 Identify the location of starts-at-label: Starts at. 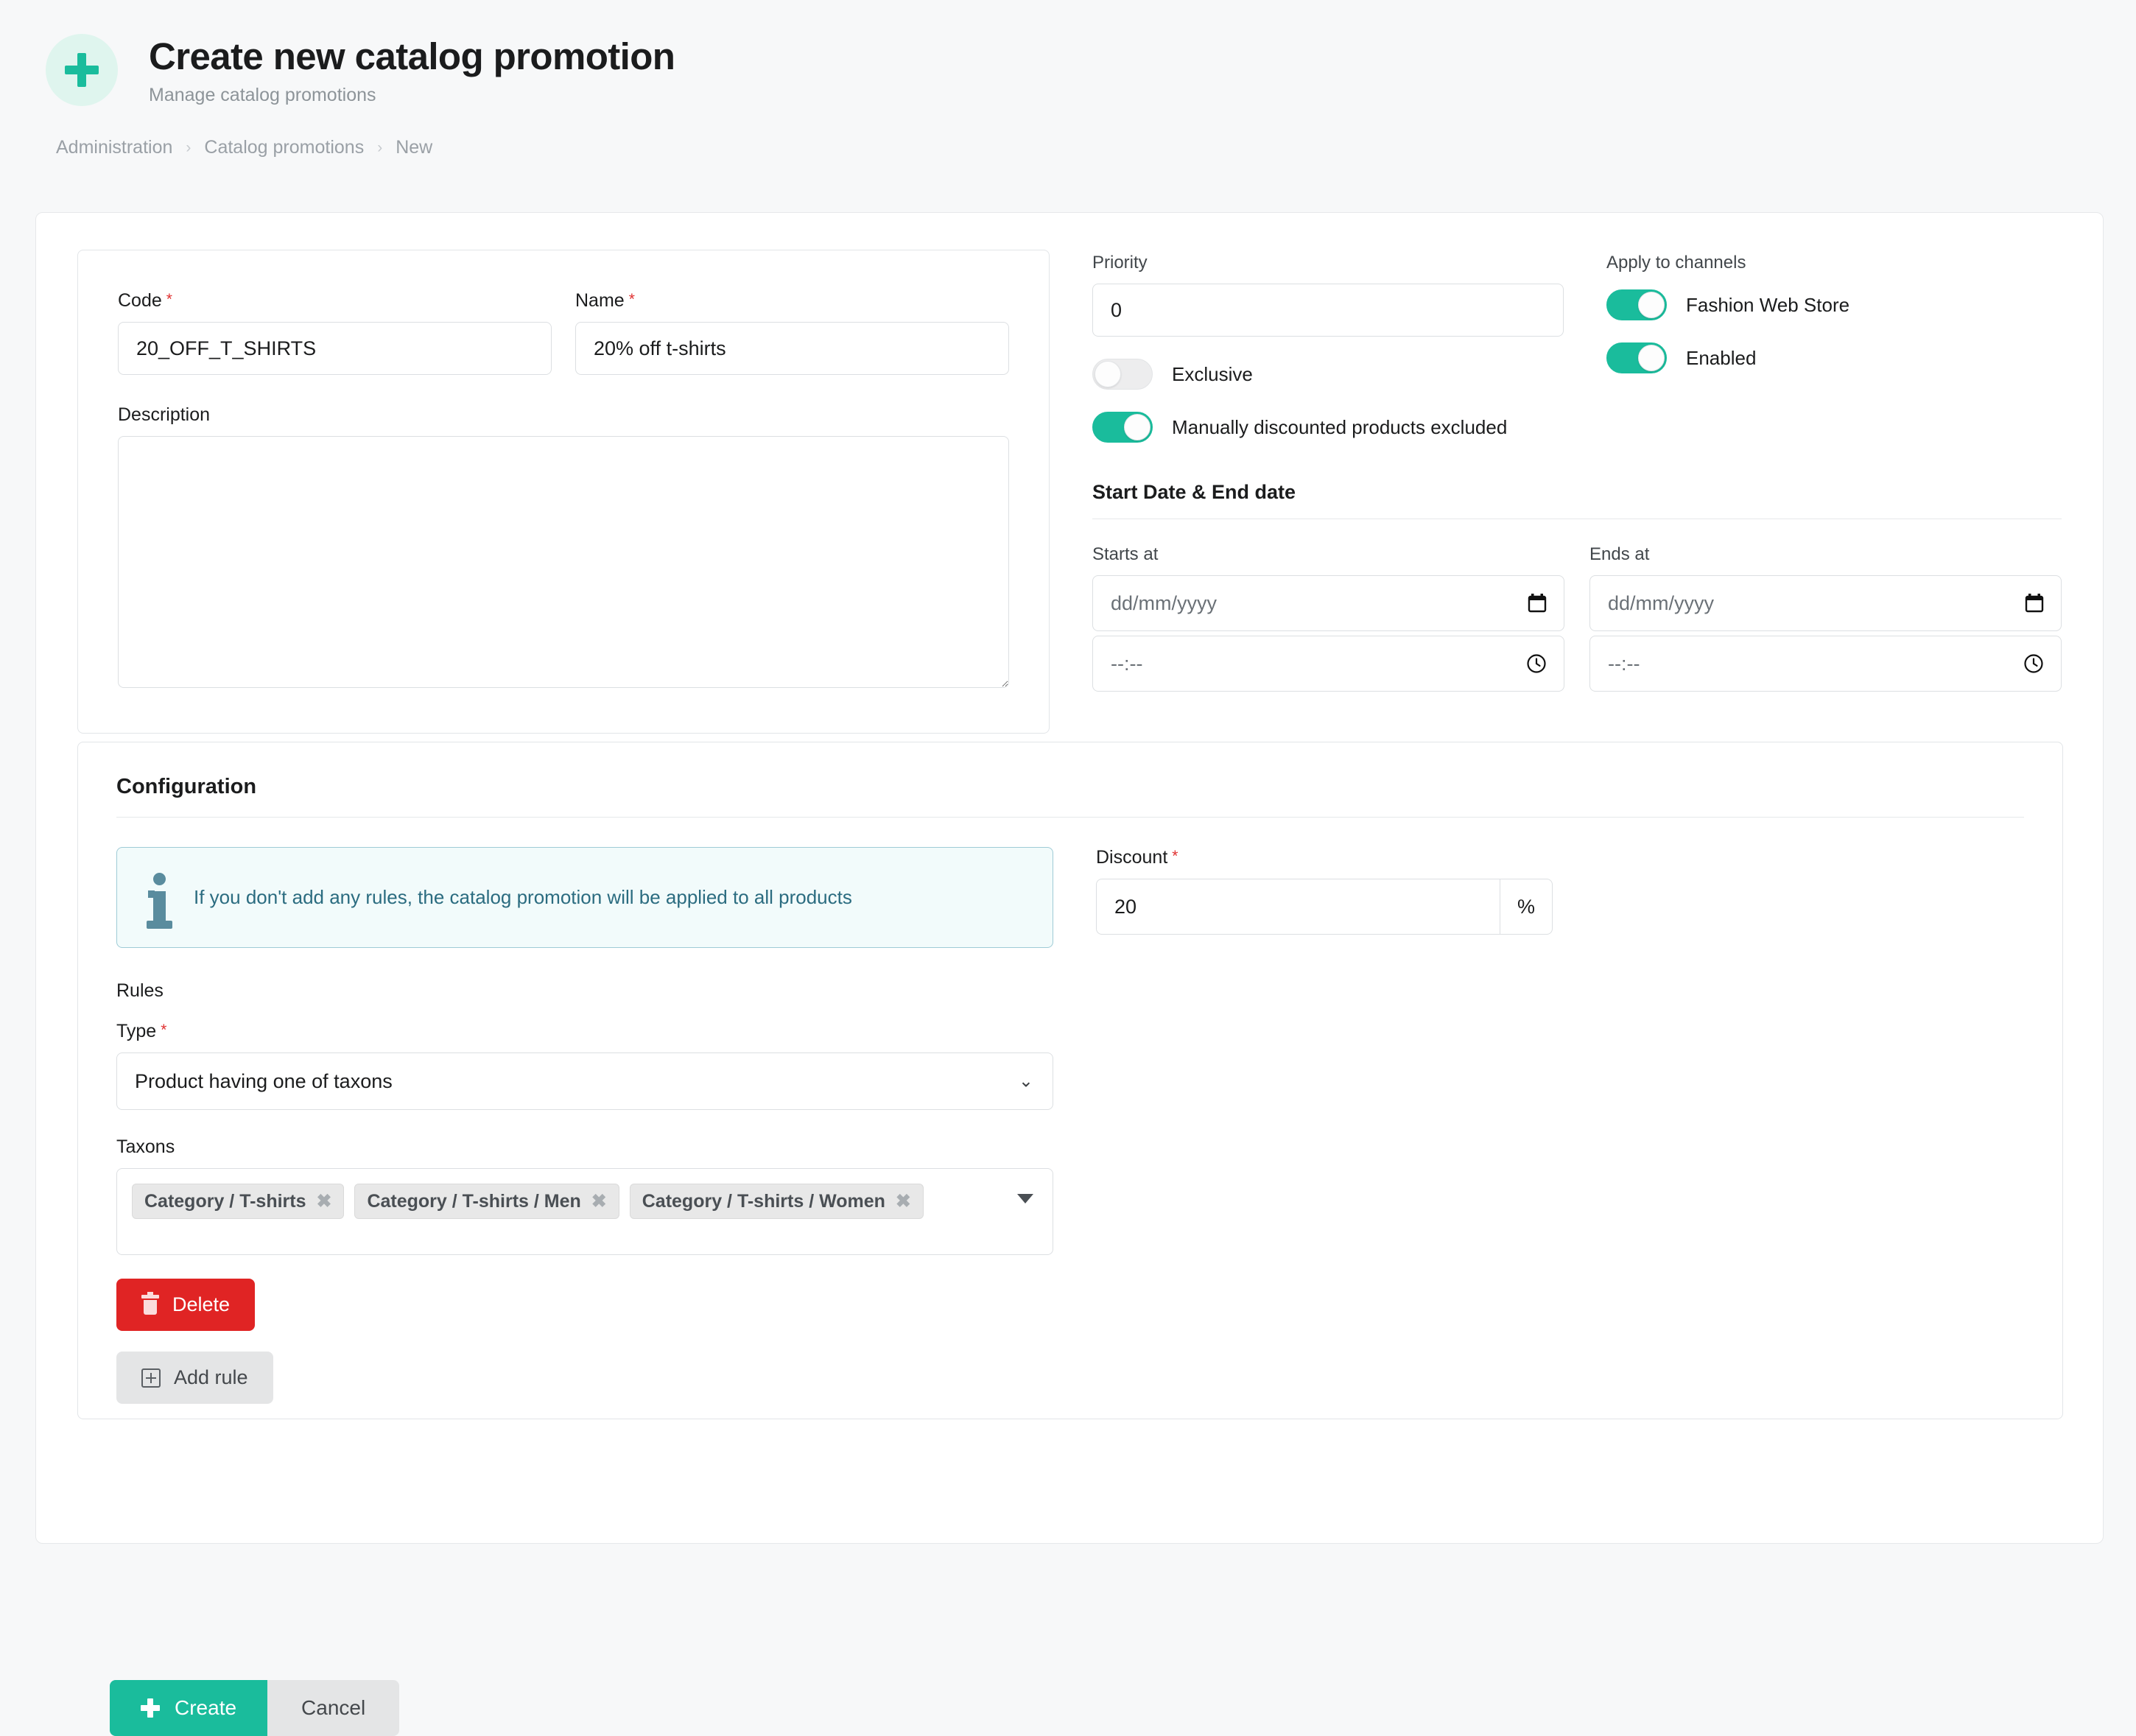
(1125, 554).